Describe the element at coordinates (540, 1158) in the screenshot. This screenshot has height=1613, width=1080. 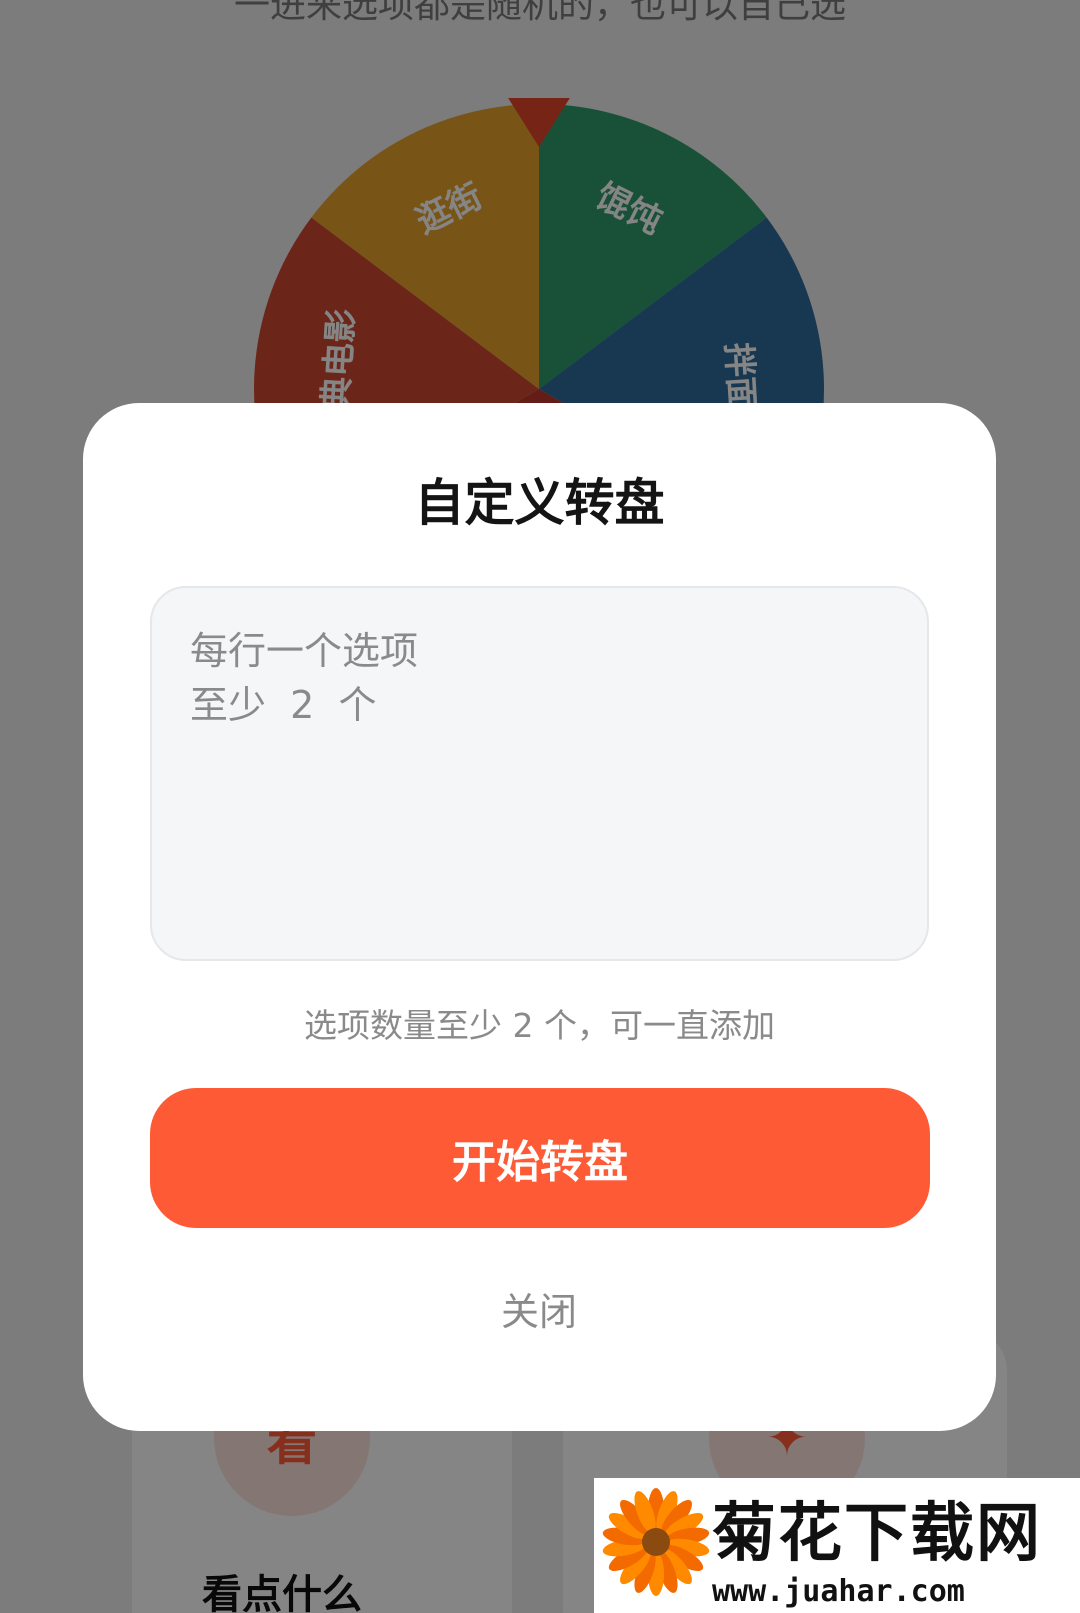
I see `start-wheel-button: 开始转盘` at that location.